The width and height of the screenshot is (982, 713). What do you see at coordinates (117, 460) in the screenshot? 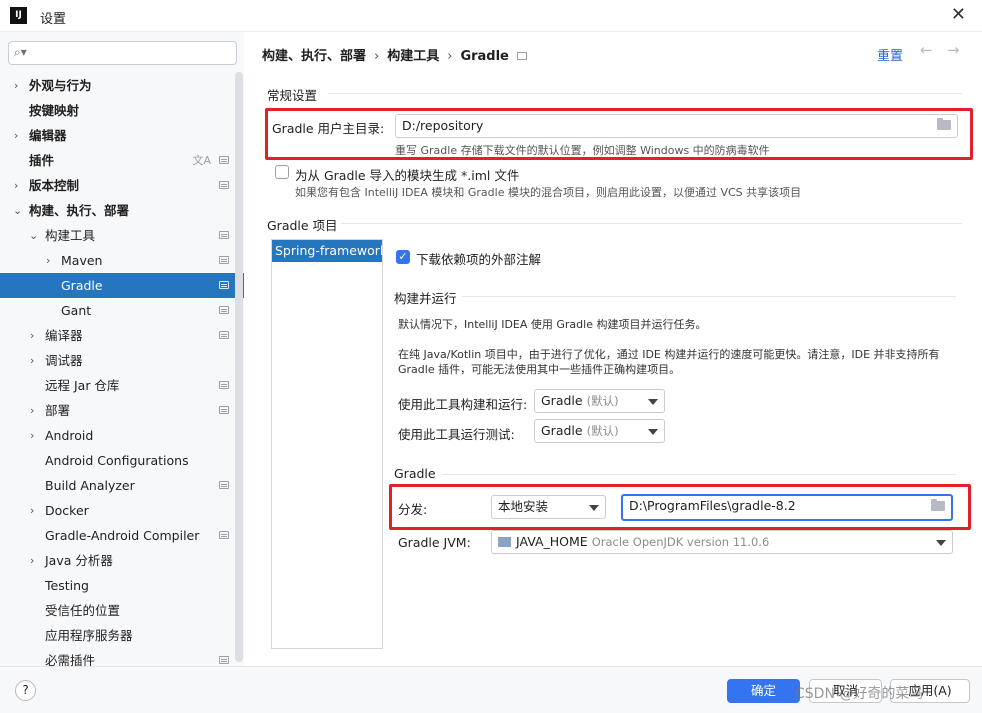
I see `sidebar-item-label: Android Configurations` at bounding box center [117, 460].